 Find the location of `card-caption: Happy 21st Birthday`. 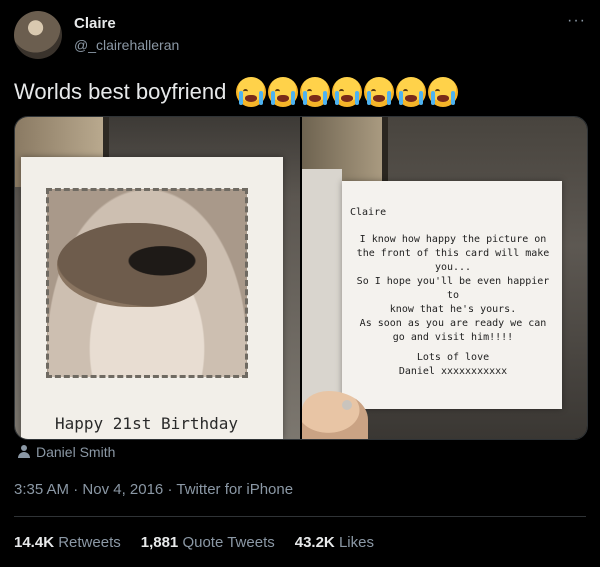

card-caption: Happy 21st Birthday is located at coordinates (147, 423).